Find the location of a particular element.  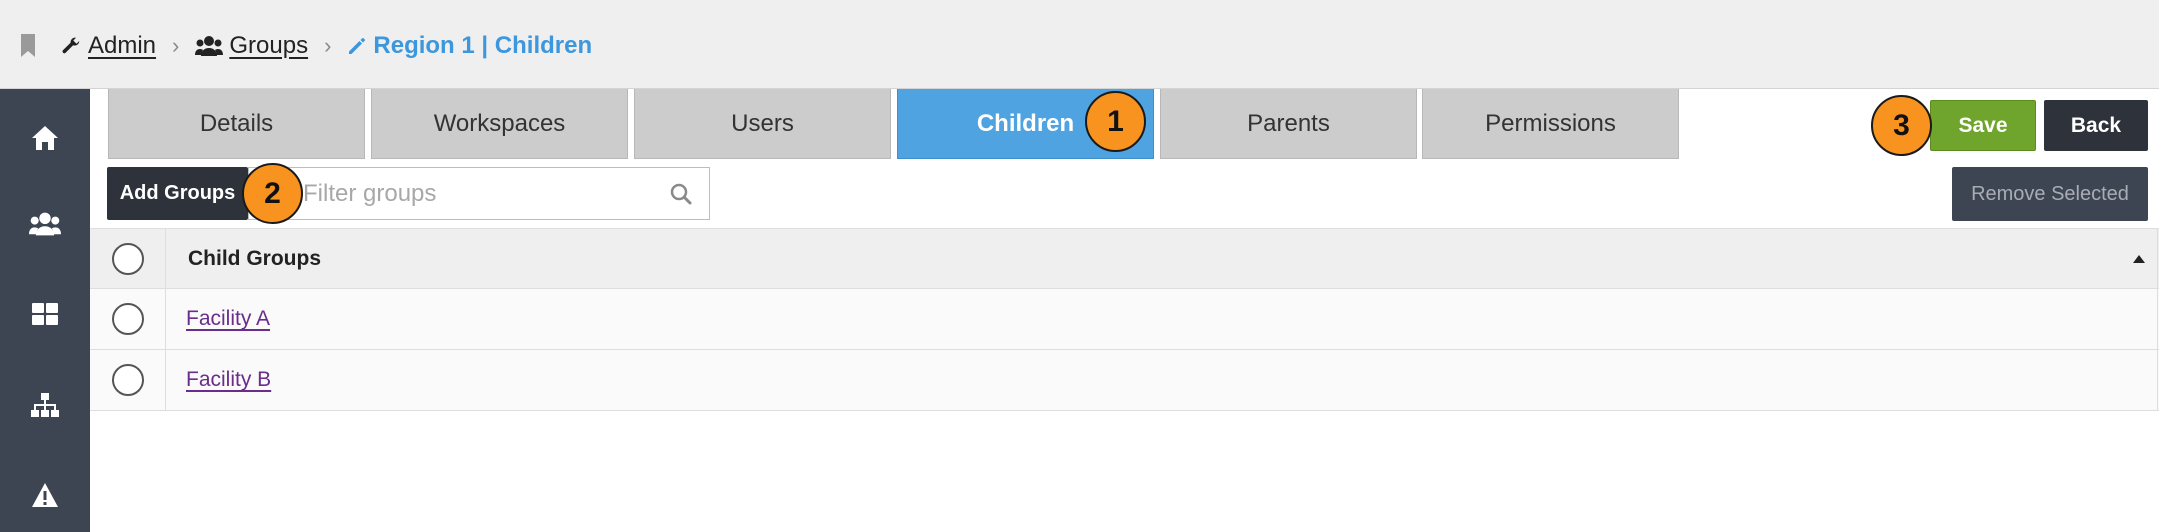

tab-parents: Parents is located at coordinates (1288, 124).